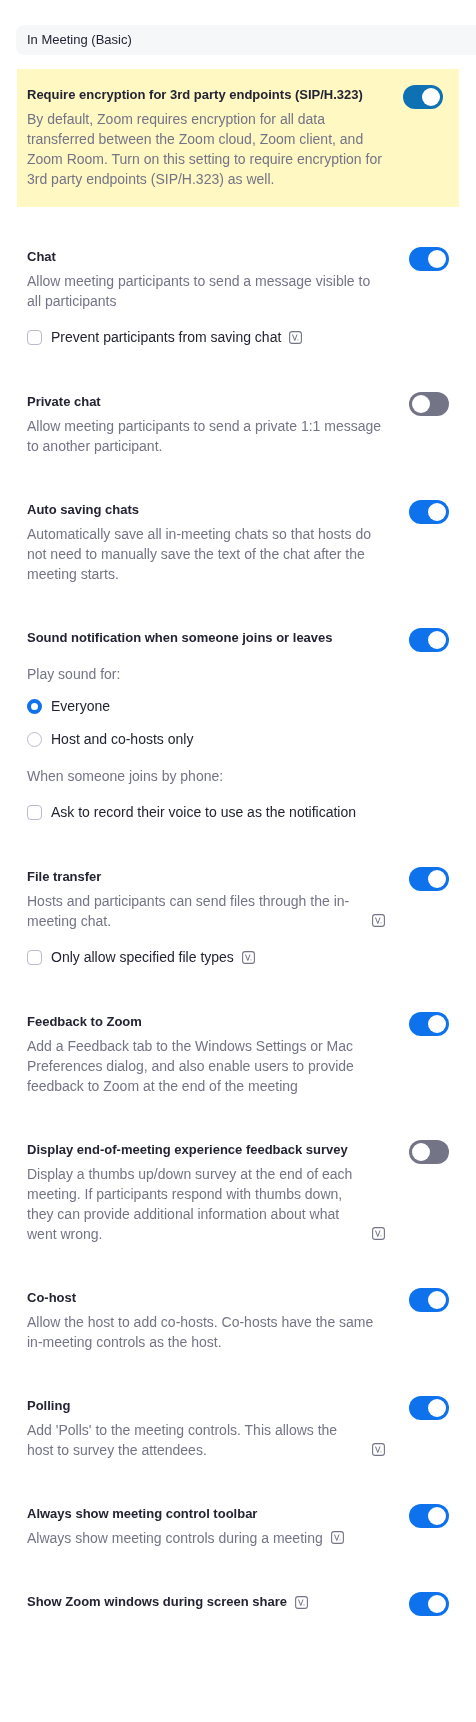 This screenshot has height=1722, width=476. What do you see at coordinates (122, 739) in the screenshot?
I see `radio-label: Host and co-hosts only` at bounding box center [122, 739].